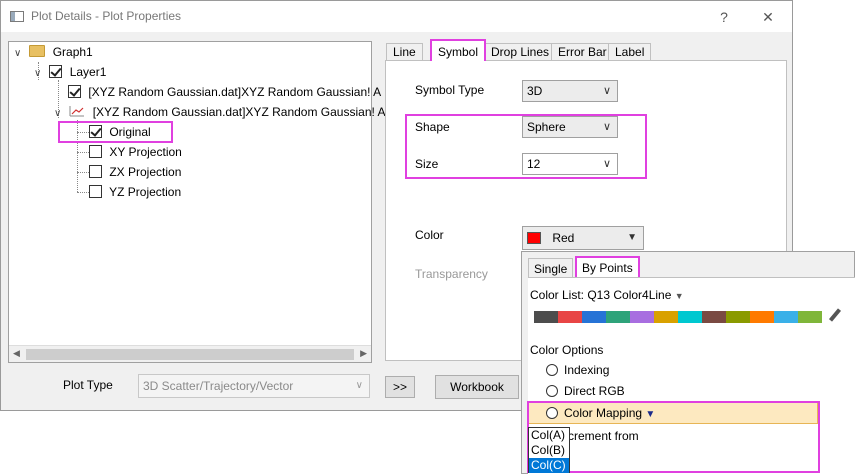 Image resolution: width=855 pixels, height=475 pixels. Describe the element at coordinates (400, 387) in the screenshot. I see `expand-button: >>` at that location.